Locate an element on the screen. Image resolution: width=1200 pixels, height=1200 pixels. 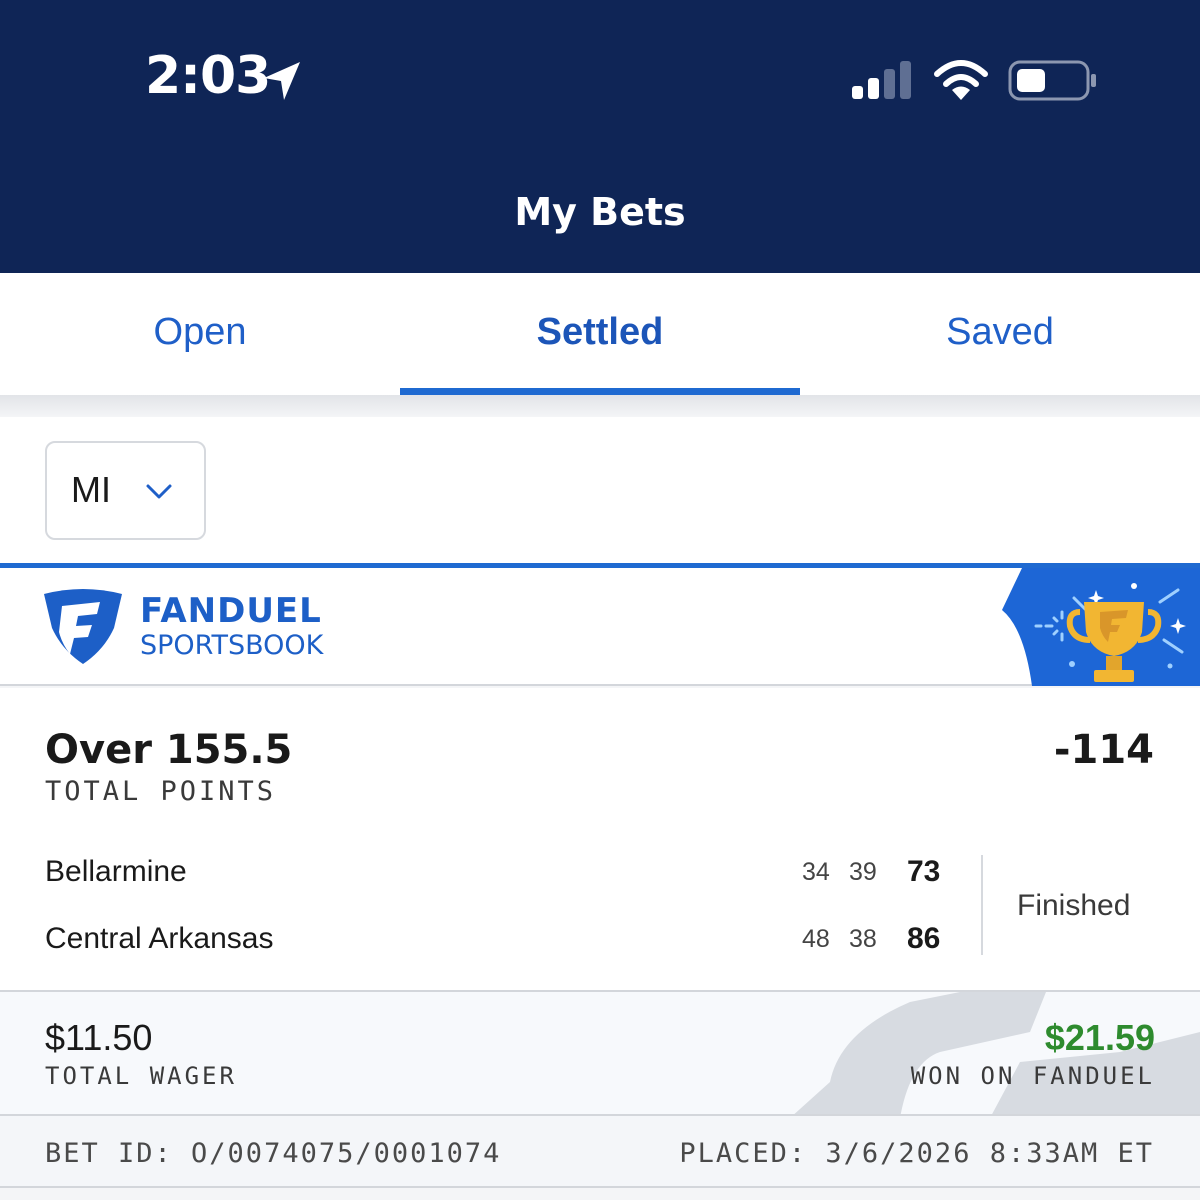
brand-sub: SPORTSBOOK is located at coordinates (232, 645).